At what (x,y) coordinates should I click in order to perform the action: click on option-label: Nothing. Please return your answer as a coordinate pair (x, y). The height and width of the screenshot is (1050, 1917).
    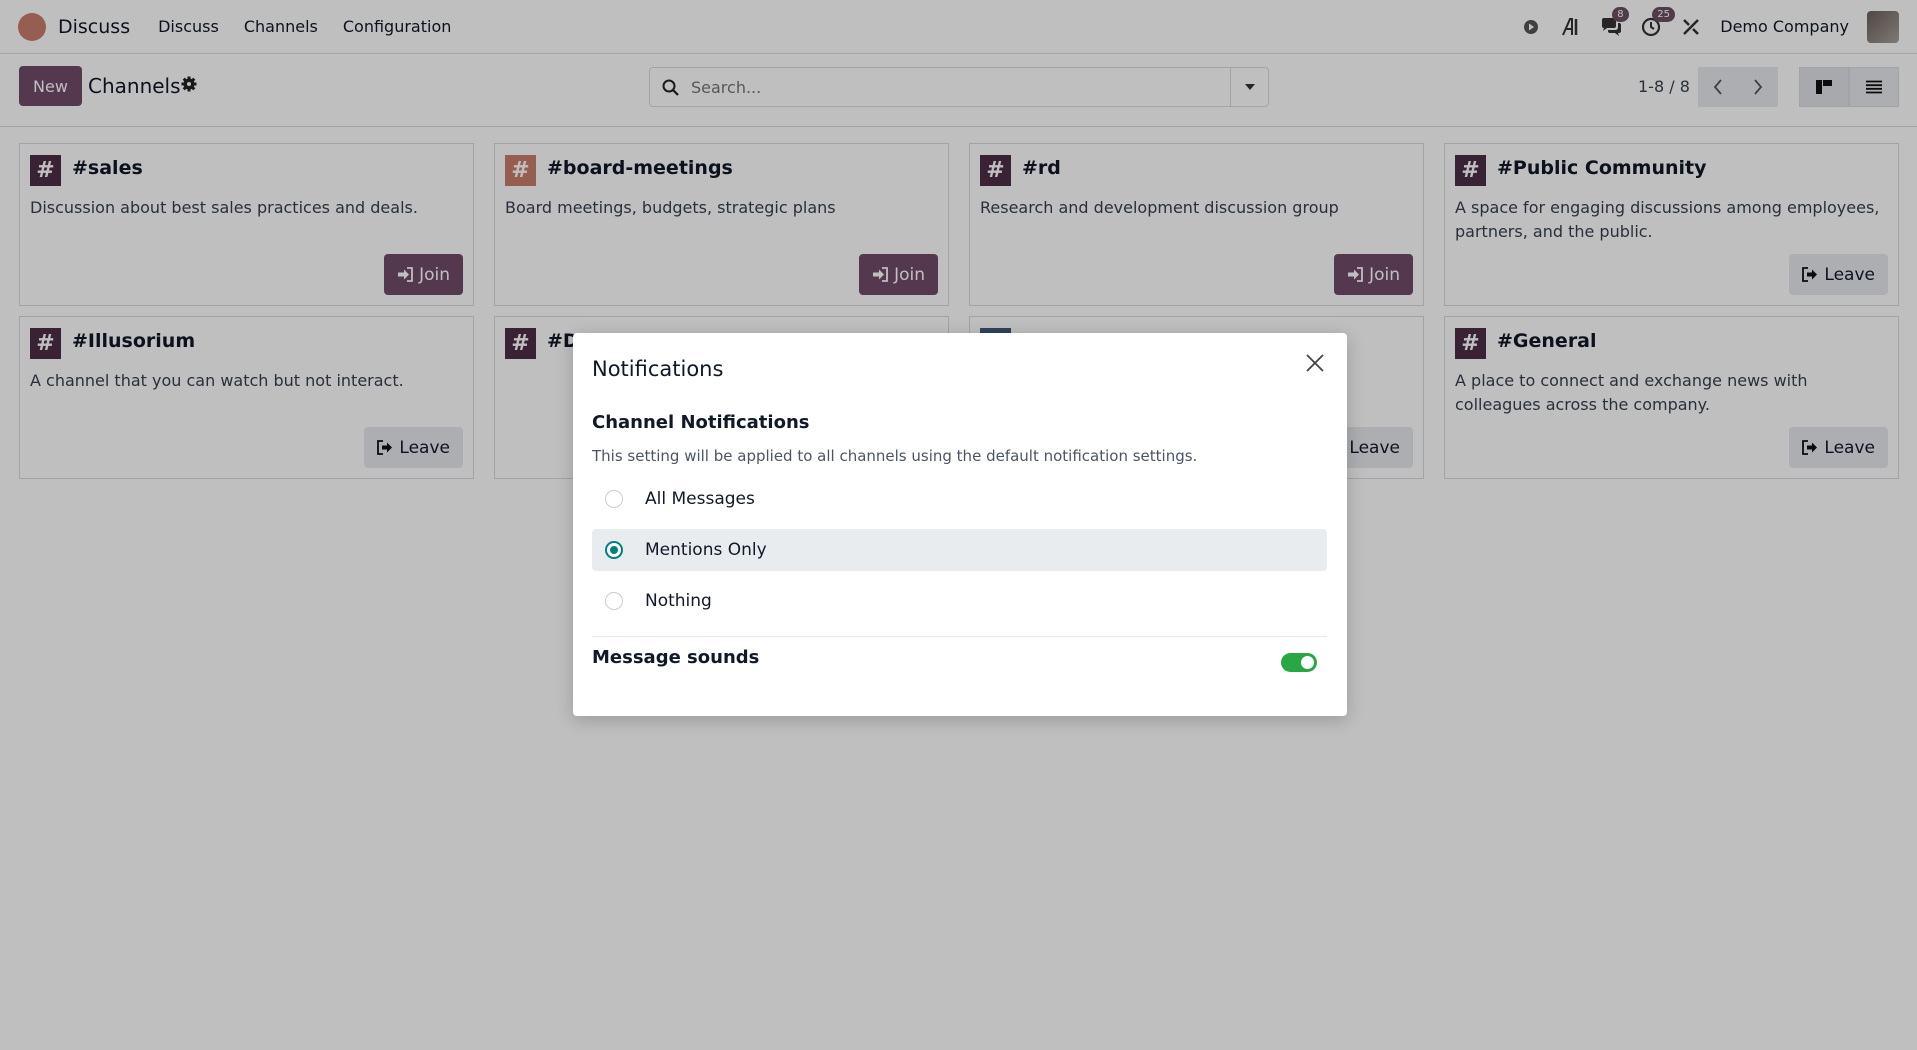
    Looking at the image, I should click on (678, 601).